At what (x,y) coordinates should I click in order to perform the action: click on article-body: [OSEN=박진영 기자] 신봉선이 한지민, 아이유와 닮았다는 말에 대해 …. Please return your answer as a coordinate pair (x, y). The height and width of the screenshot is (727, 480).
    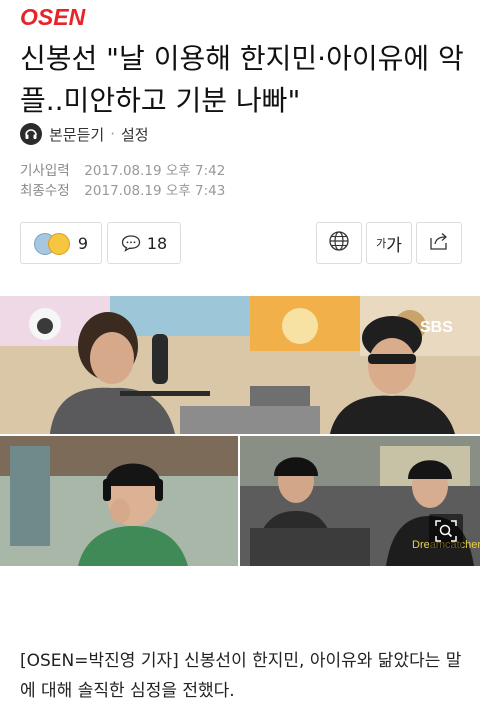
    Looking at the image, I should click on (241, 676).